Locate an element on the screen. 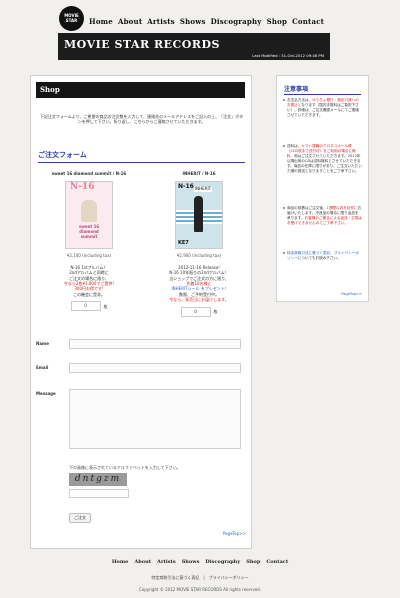 The width and height of the screenshot is (400, 598). footer-nav-shows: Shows is located at coordinates (191, 562).